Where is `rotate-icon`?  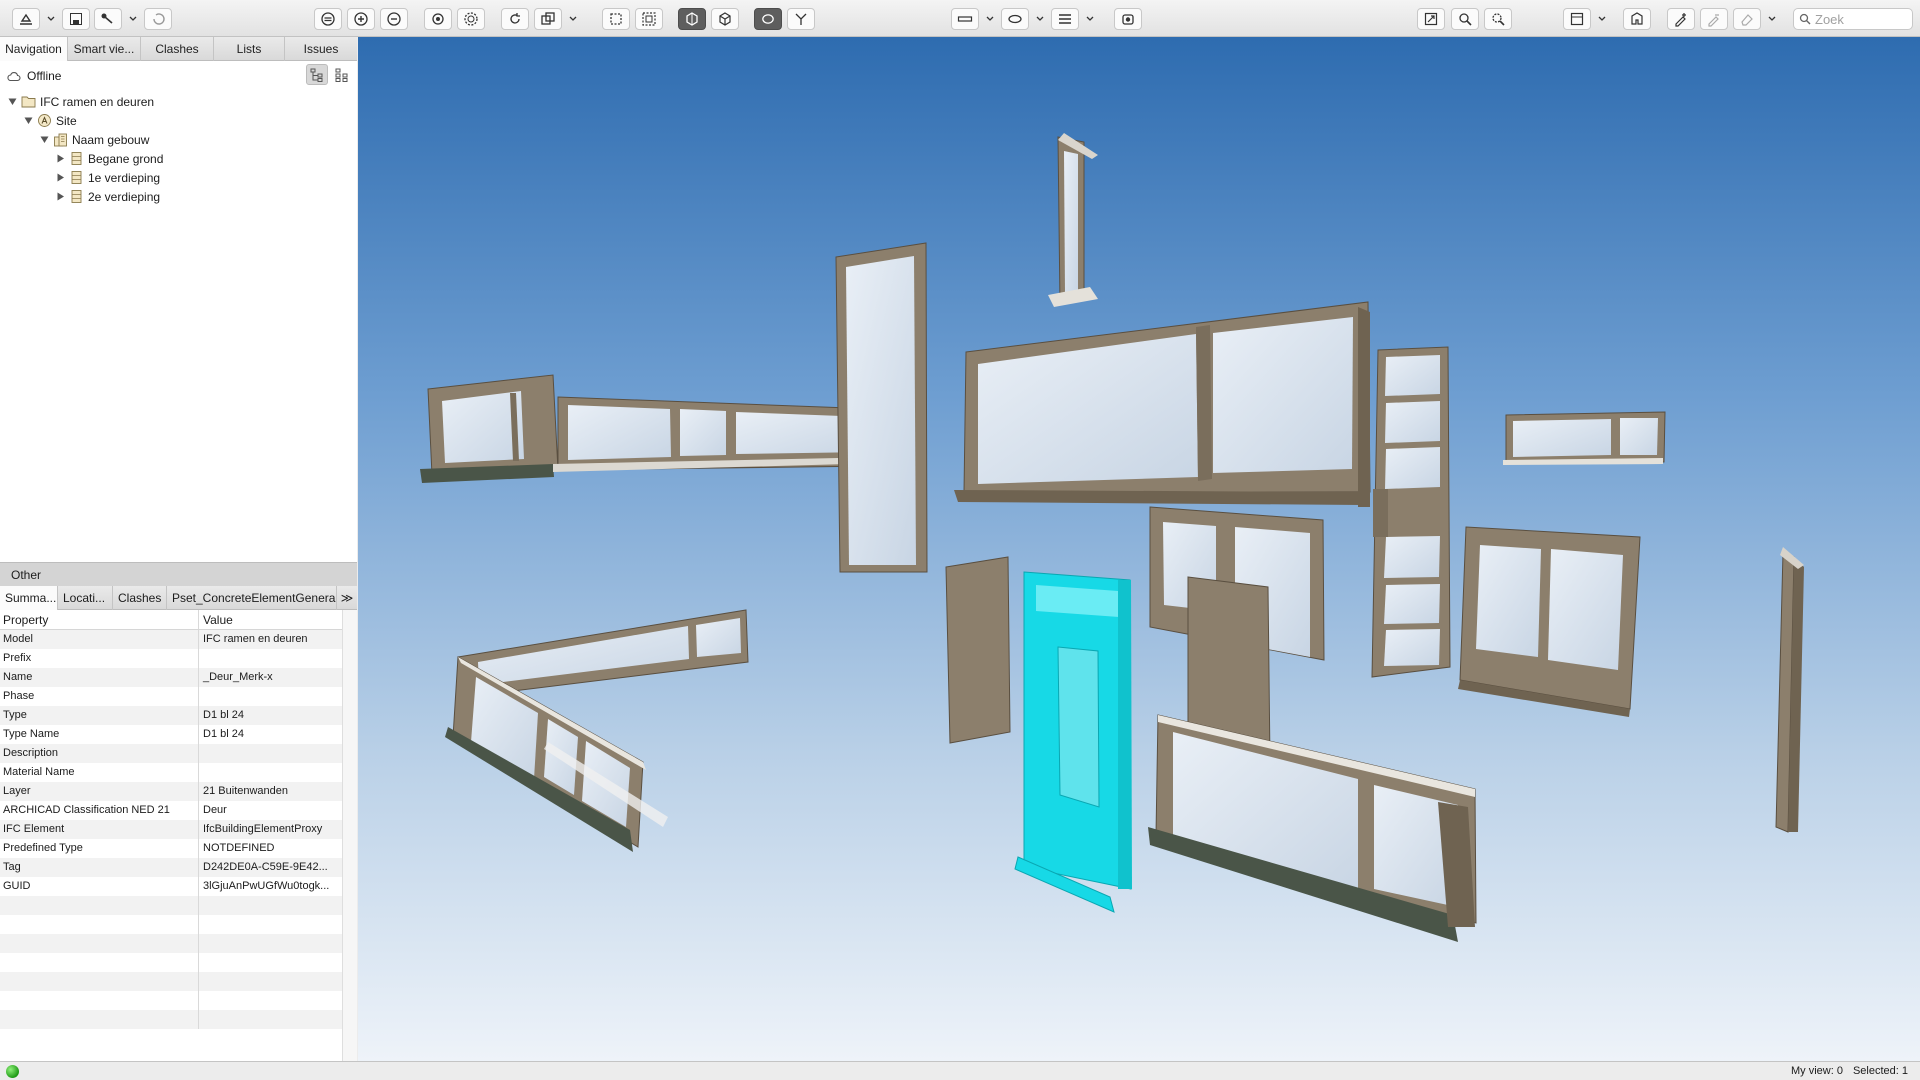
rotate-icon is located at coordinates (515, 19).